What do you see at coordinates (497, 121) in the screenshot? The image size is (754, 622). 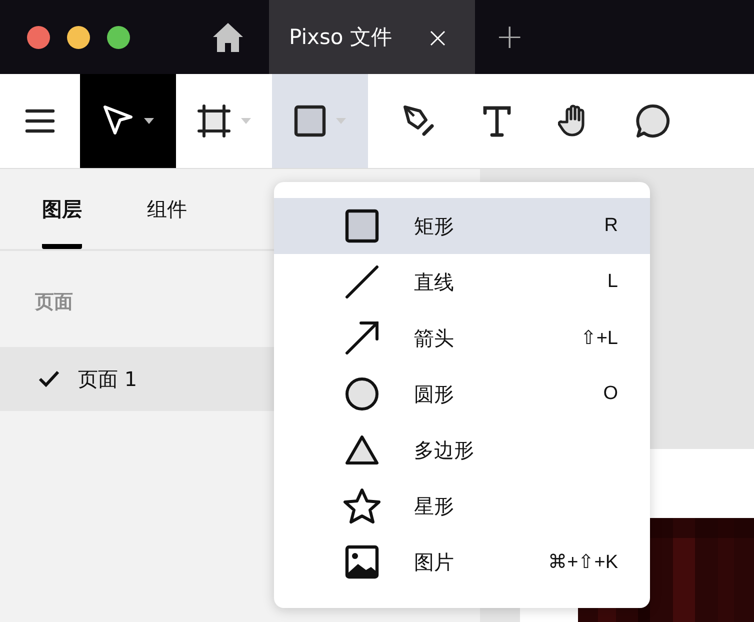 I see `text-tool-icon` at bounding box center [497, 121].